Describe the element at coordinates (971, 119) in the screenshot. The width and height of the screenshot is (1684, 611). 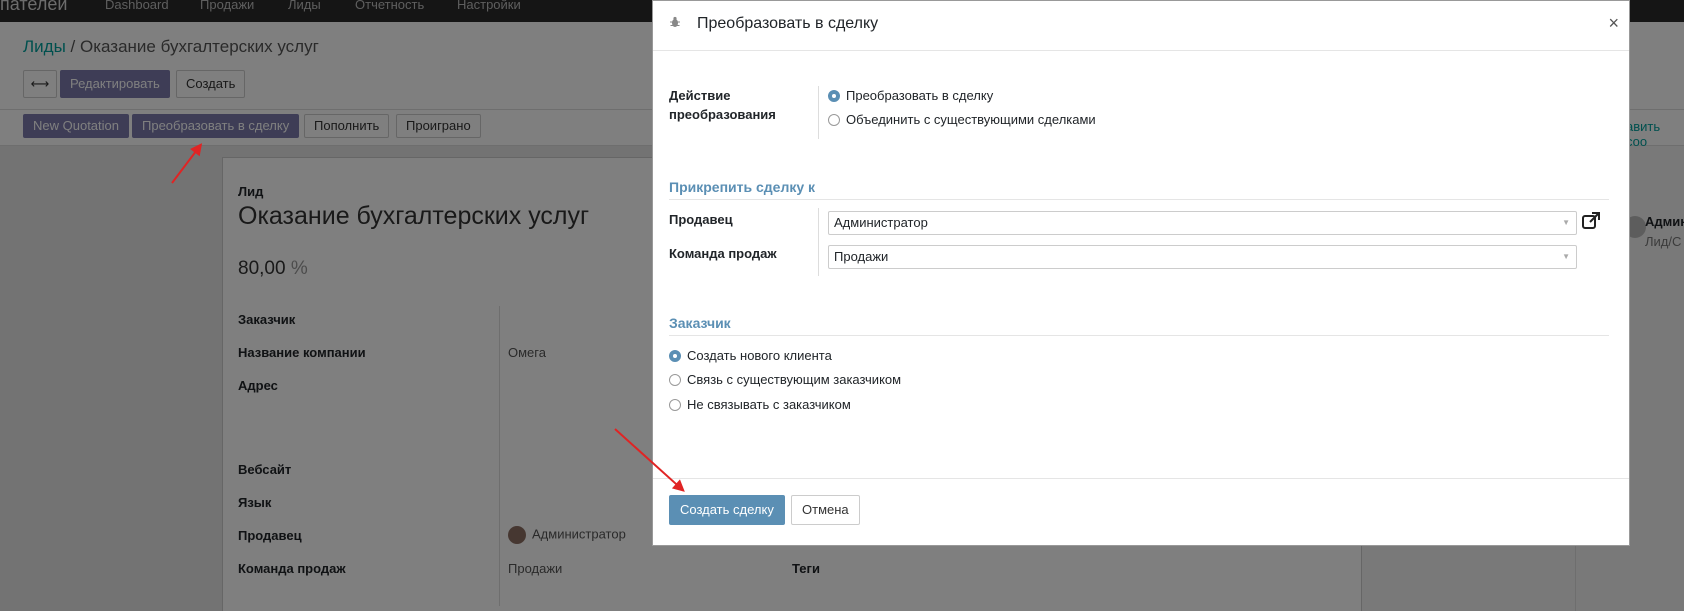
I see `action-option-merge-label: Объединить с существующими сделками` at that location.